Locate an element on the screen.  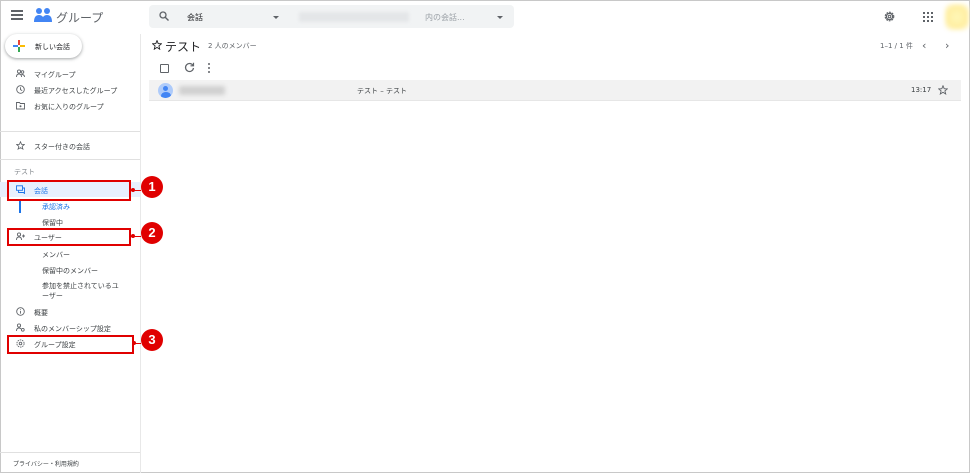
search-group-name-redacted is located at coordinates (354, 17).